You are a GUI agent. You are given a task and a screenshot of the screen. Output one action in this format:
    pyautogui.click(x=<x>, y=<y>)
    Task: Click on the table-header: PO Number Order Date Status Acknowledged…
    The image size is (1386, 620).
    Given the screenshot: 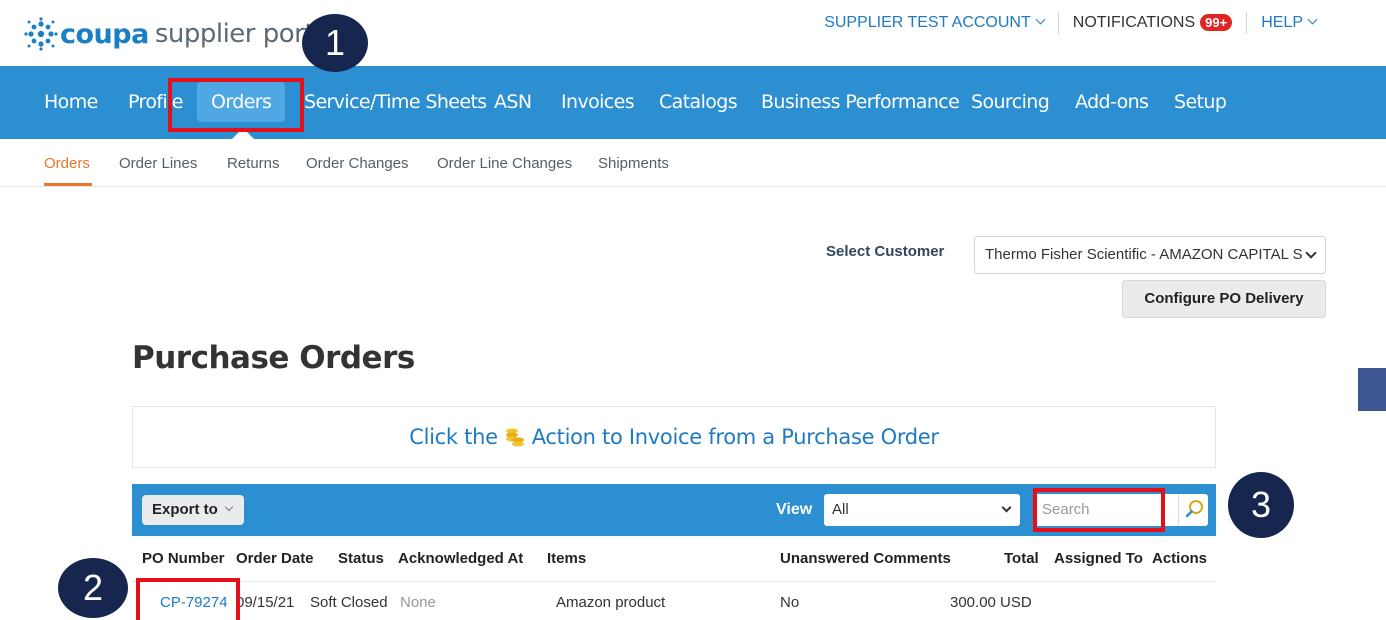 What is the action you would take?
    pyautogui.click(x=674, y=559)
    